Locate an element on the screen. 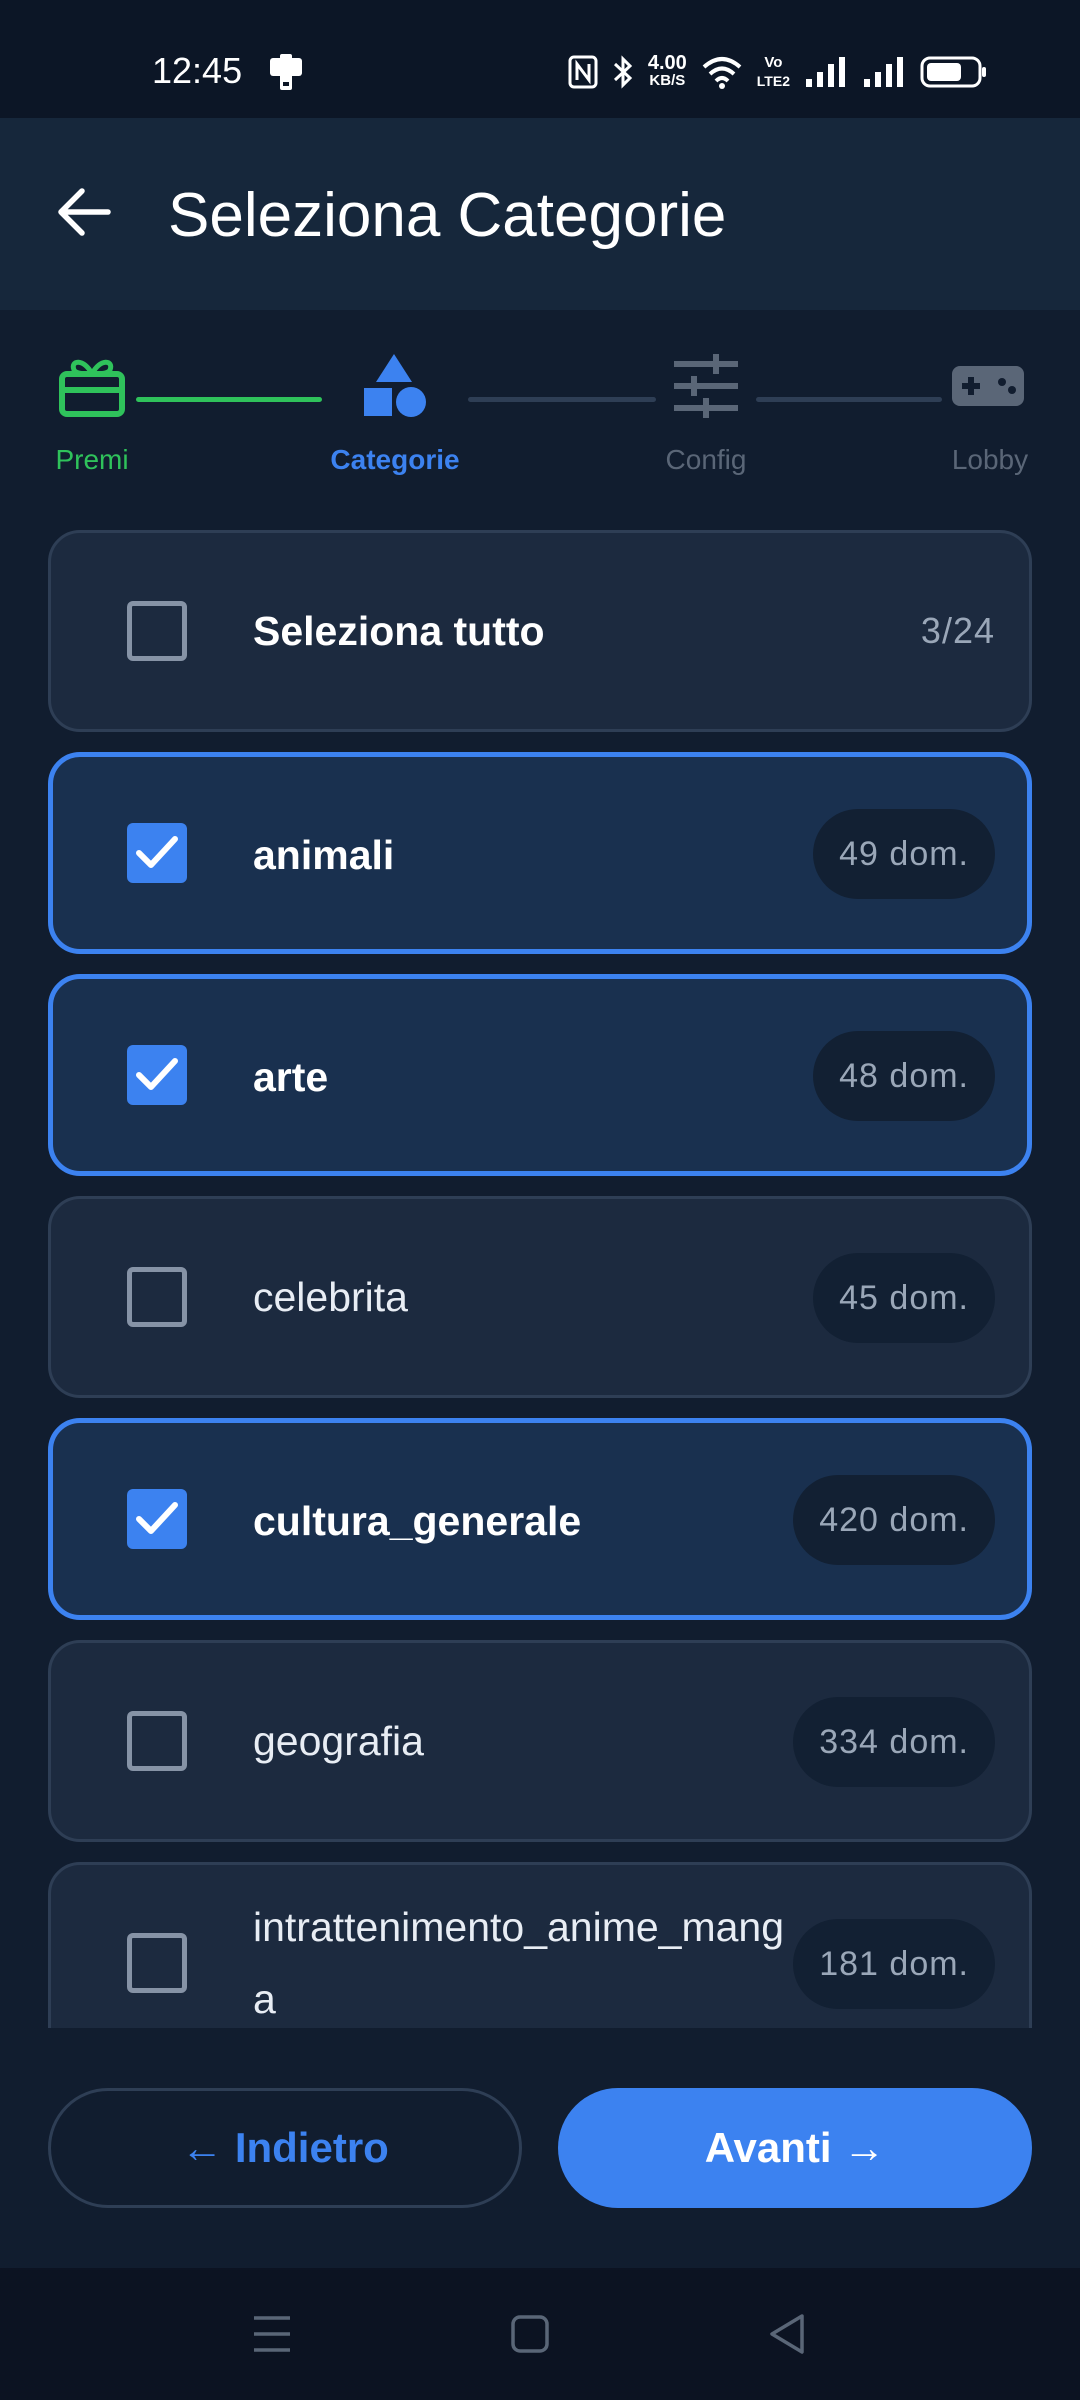 This screenshot has width=1080, height=2400. category-count-badge: 181 dom. is located at coordinates (894, 1964).